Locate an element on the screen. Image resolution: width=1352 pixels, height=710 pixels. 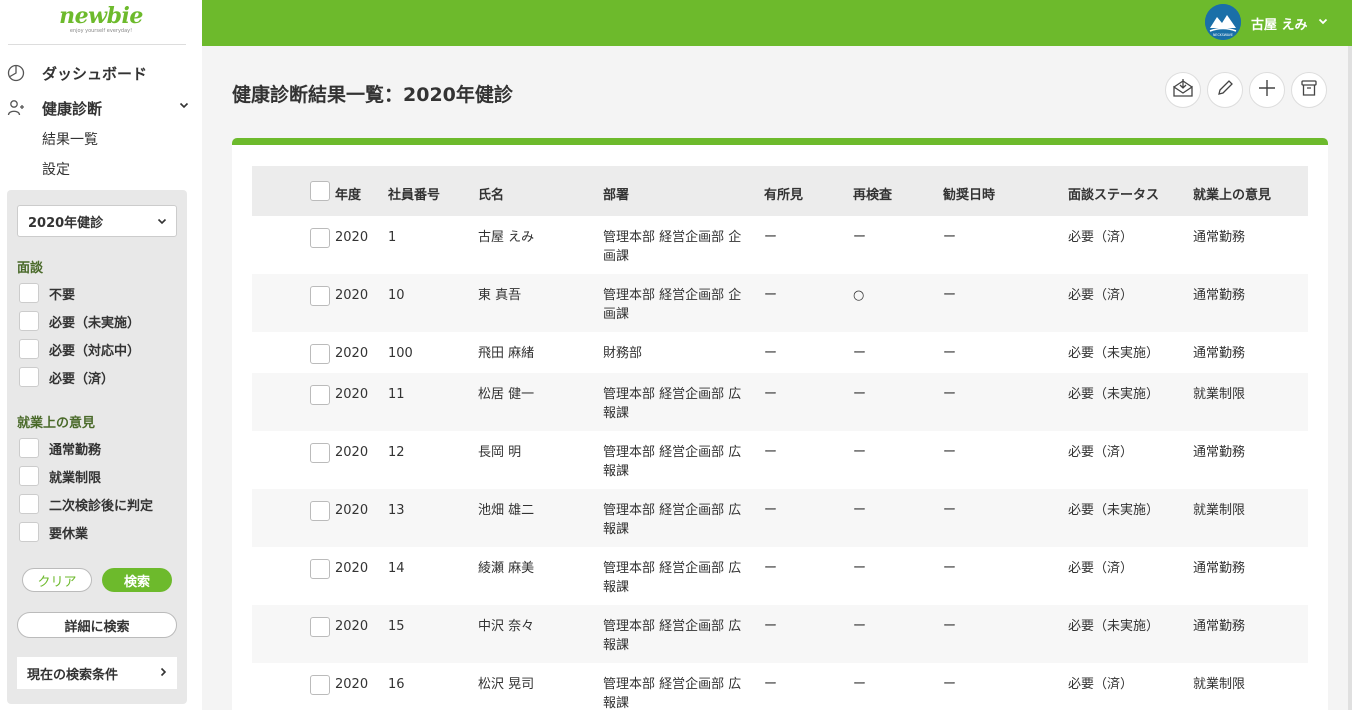
cell-finding: ー is located at coordinates (771, 295).